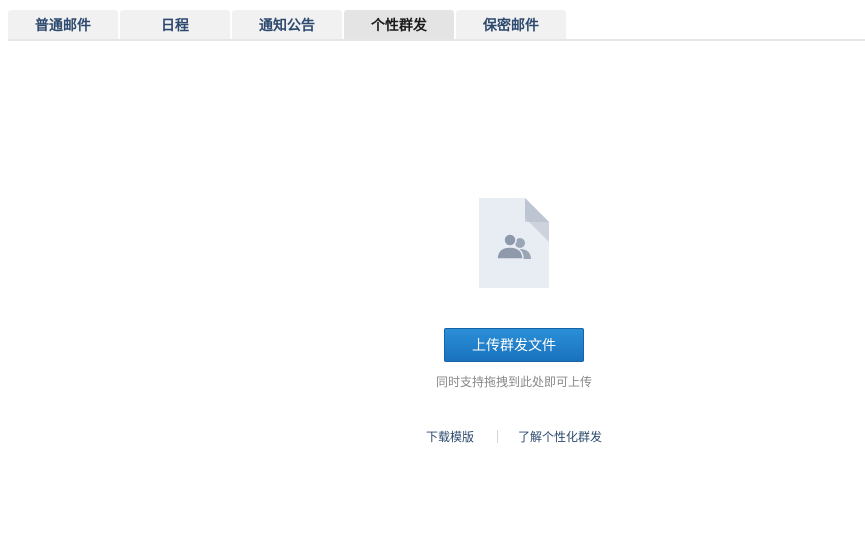 Image resolution: width=865 pixels, height=555 pixels. I want to click on download-template-link: 下载模版, so click(450, 436).